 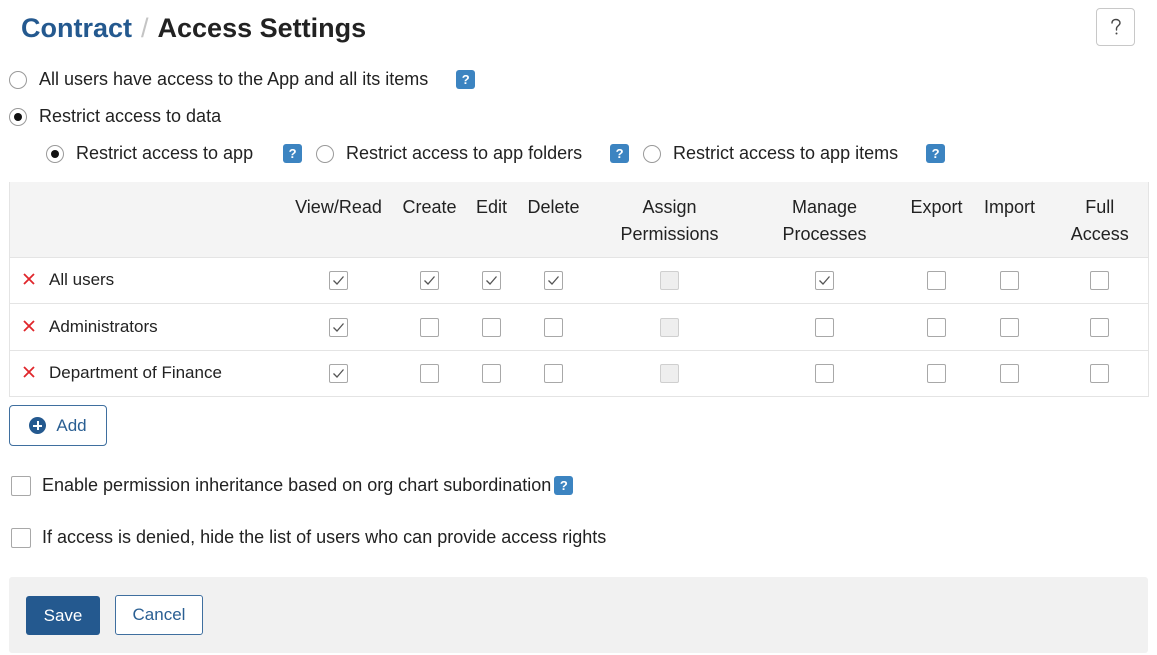 What do you see at coordinates (130, 116) in the screenshot?
I see `radio-restrict-access-label: Restrict access to data` at bounding box center [130, 116].